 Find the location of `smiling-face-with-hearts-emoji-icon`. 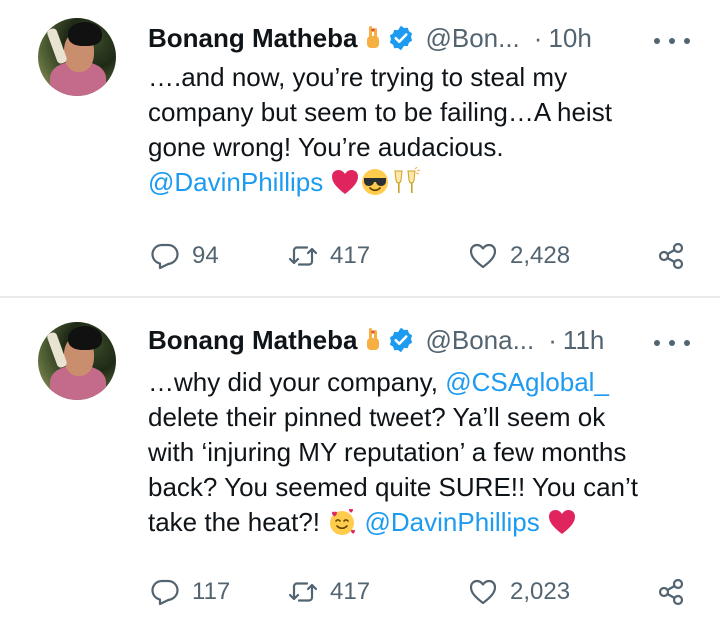

smiling-face-with-hearts-emoji-icon is located at coordinates (342, 522).